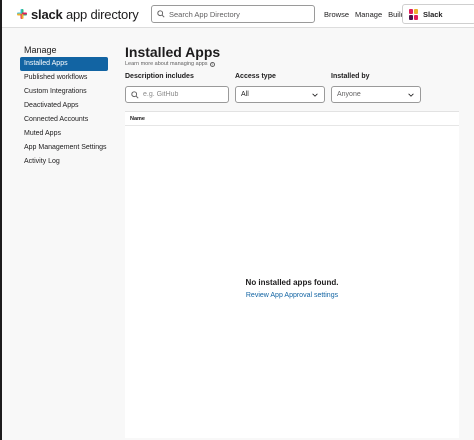 Image resolution: width=474 pixels, height=440 pixels. Describe the element at coordinates (166, 64) in the screenshot. I see `learn-more-text: Learn more about managing apps` at that location.